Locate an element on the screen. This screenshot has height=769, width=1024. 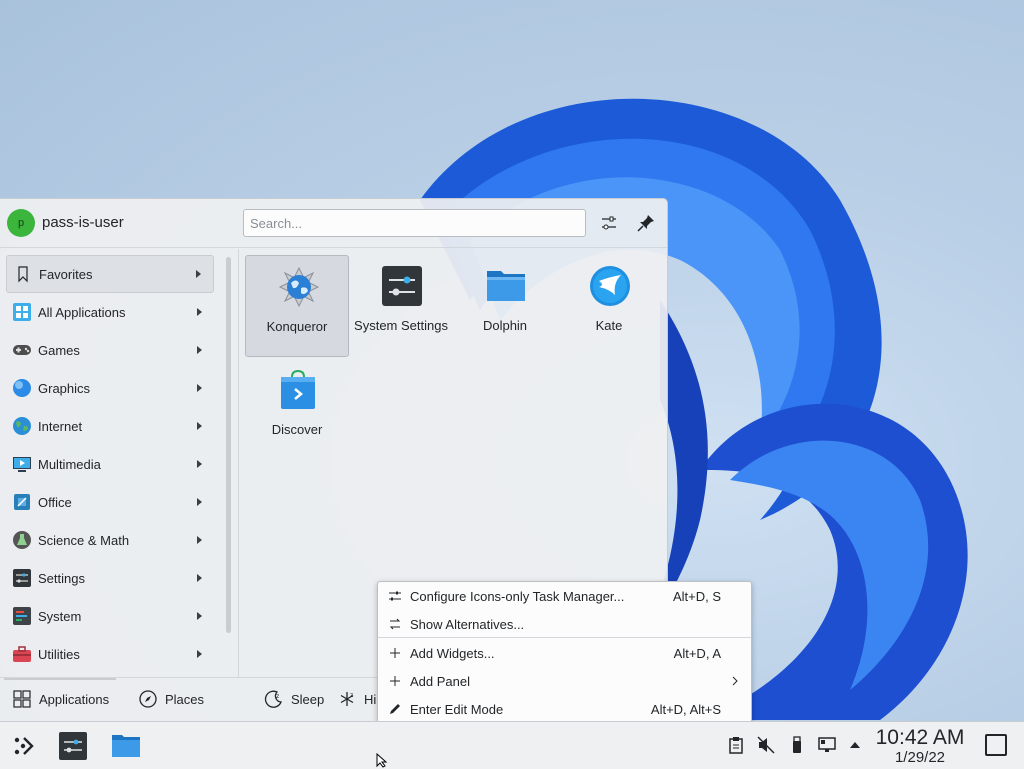
category-label: Science & Math is located at coordinates (84, 540).